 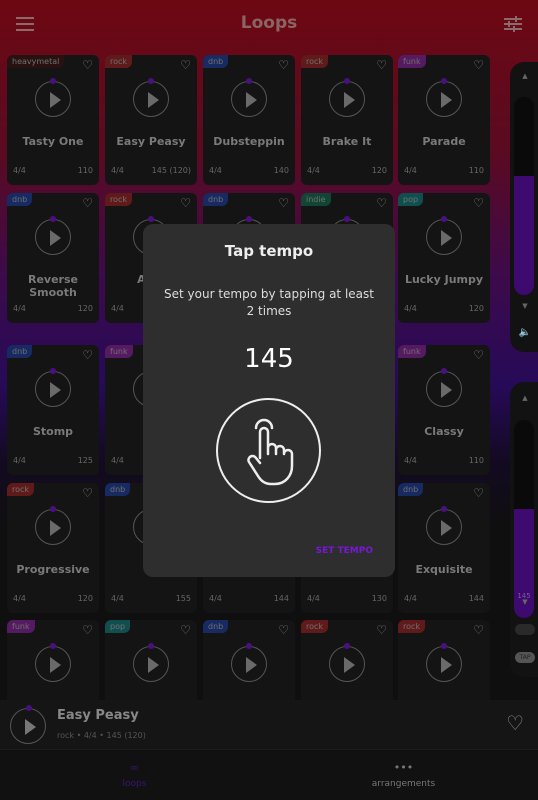 What do you see at coordinates (524, 306) in the screenshot?
I see `volume-down-icon: ▼` at bounding box center [524, 306].